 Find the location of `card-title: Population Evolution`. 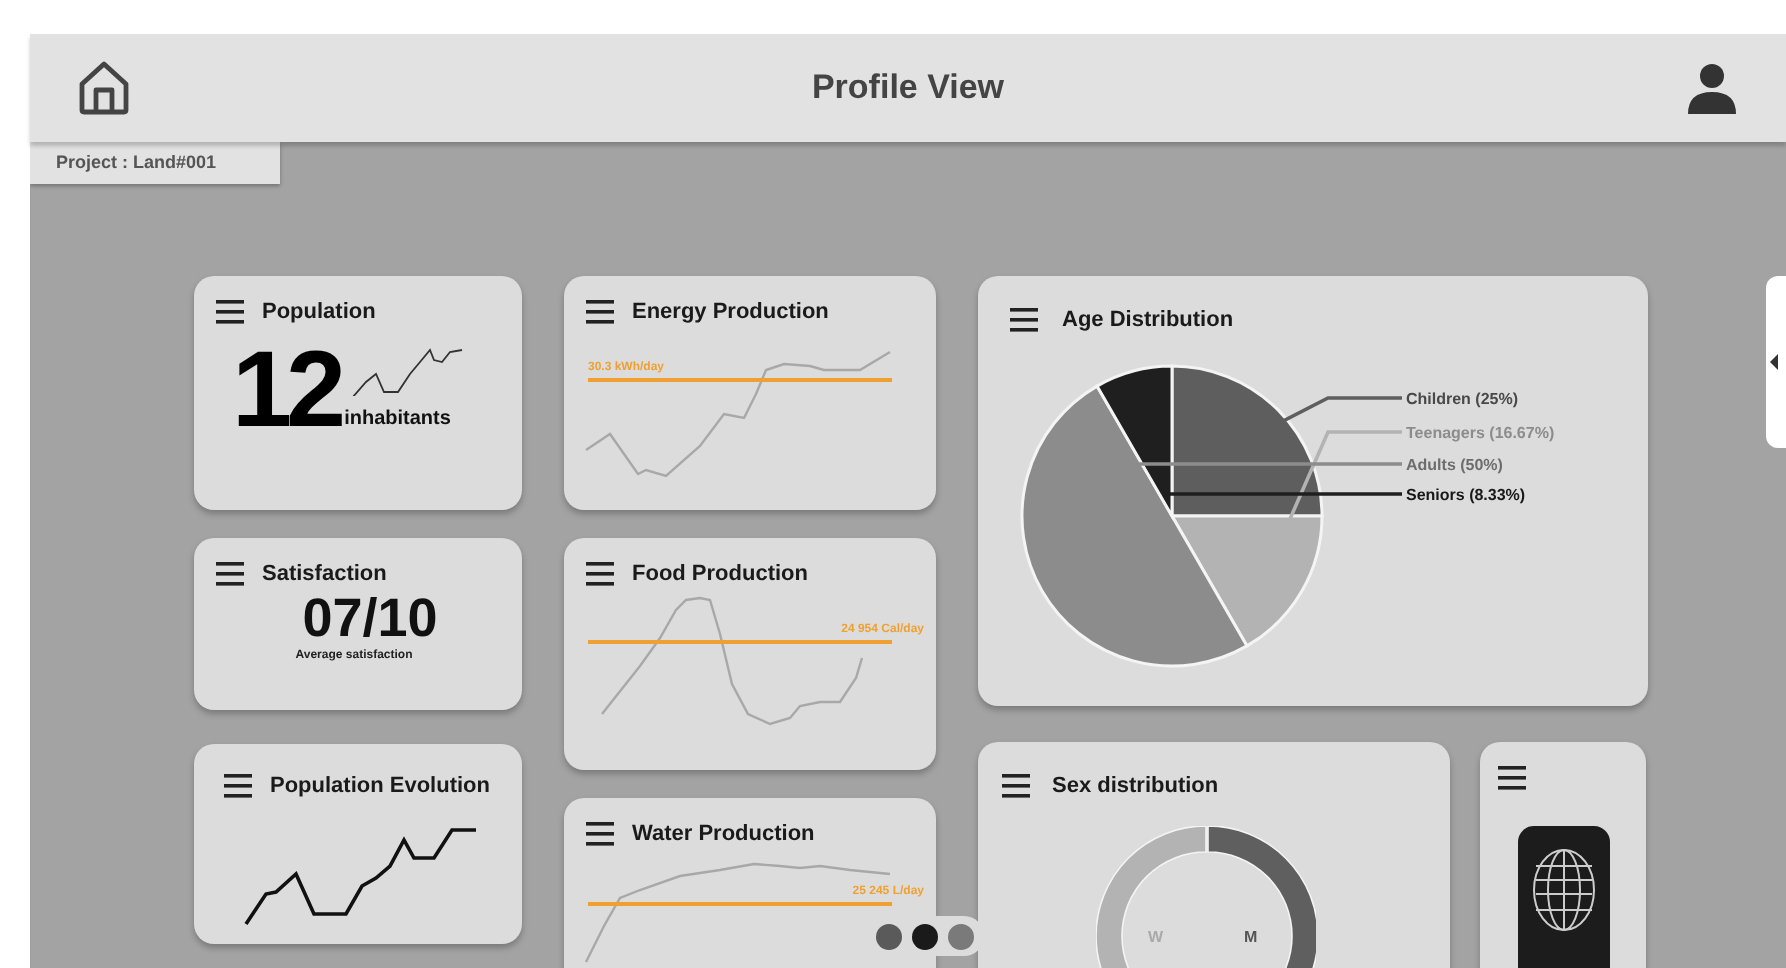

card-title: Population Evolution is located at coordinates (380, 787).